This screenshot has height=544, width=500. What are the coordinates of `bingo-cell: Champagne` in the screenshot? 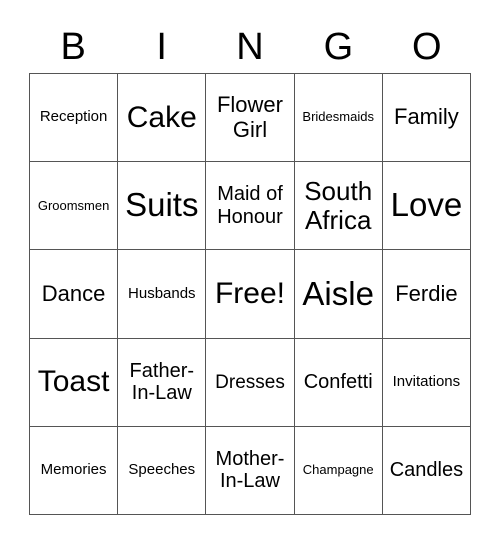 It's located at (338, 470).